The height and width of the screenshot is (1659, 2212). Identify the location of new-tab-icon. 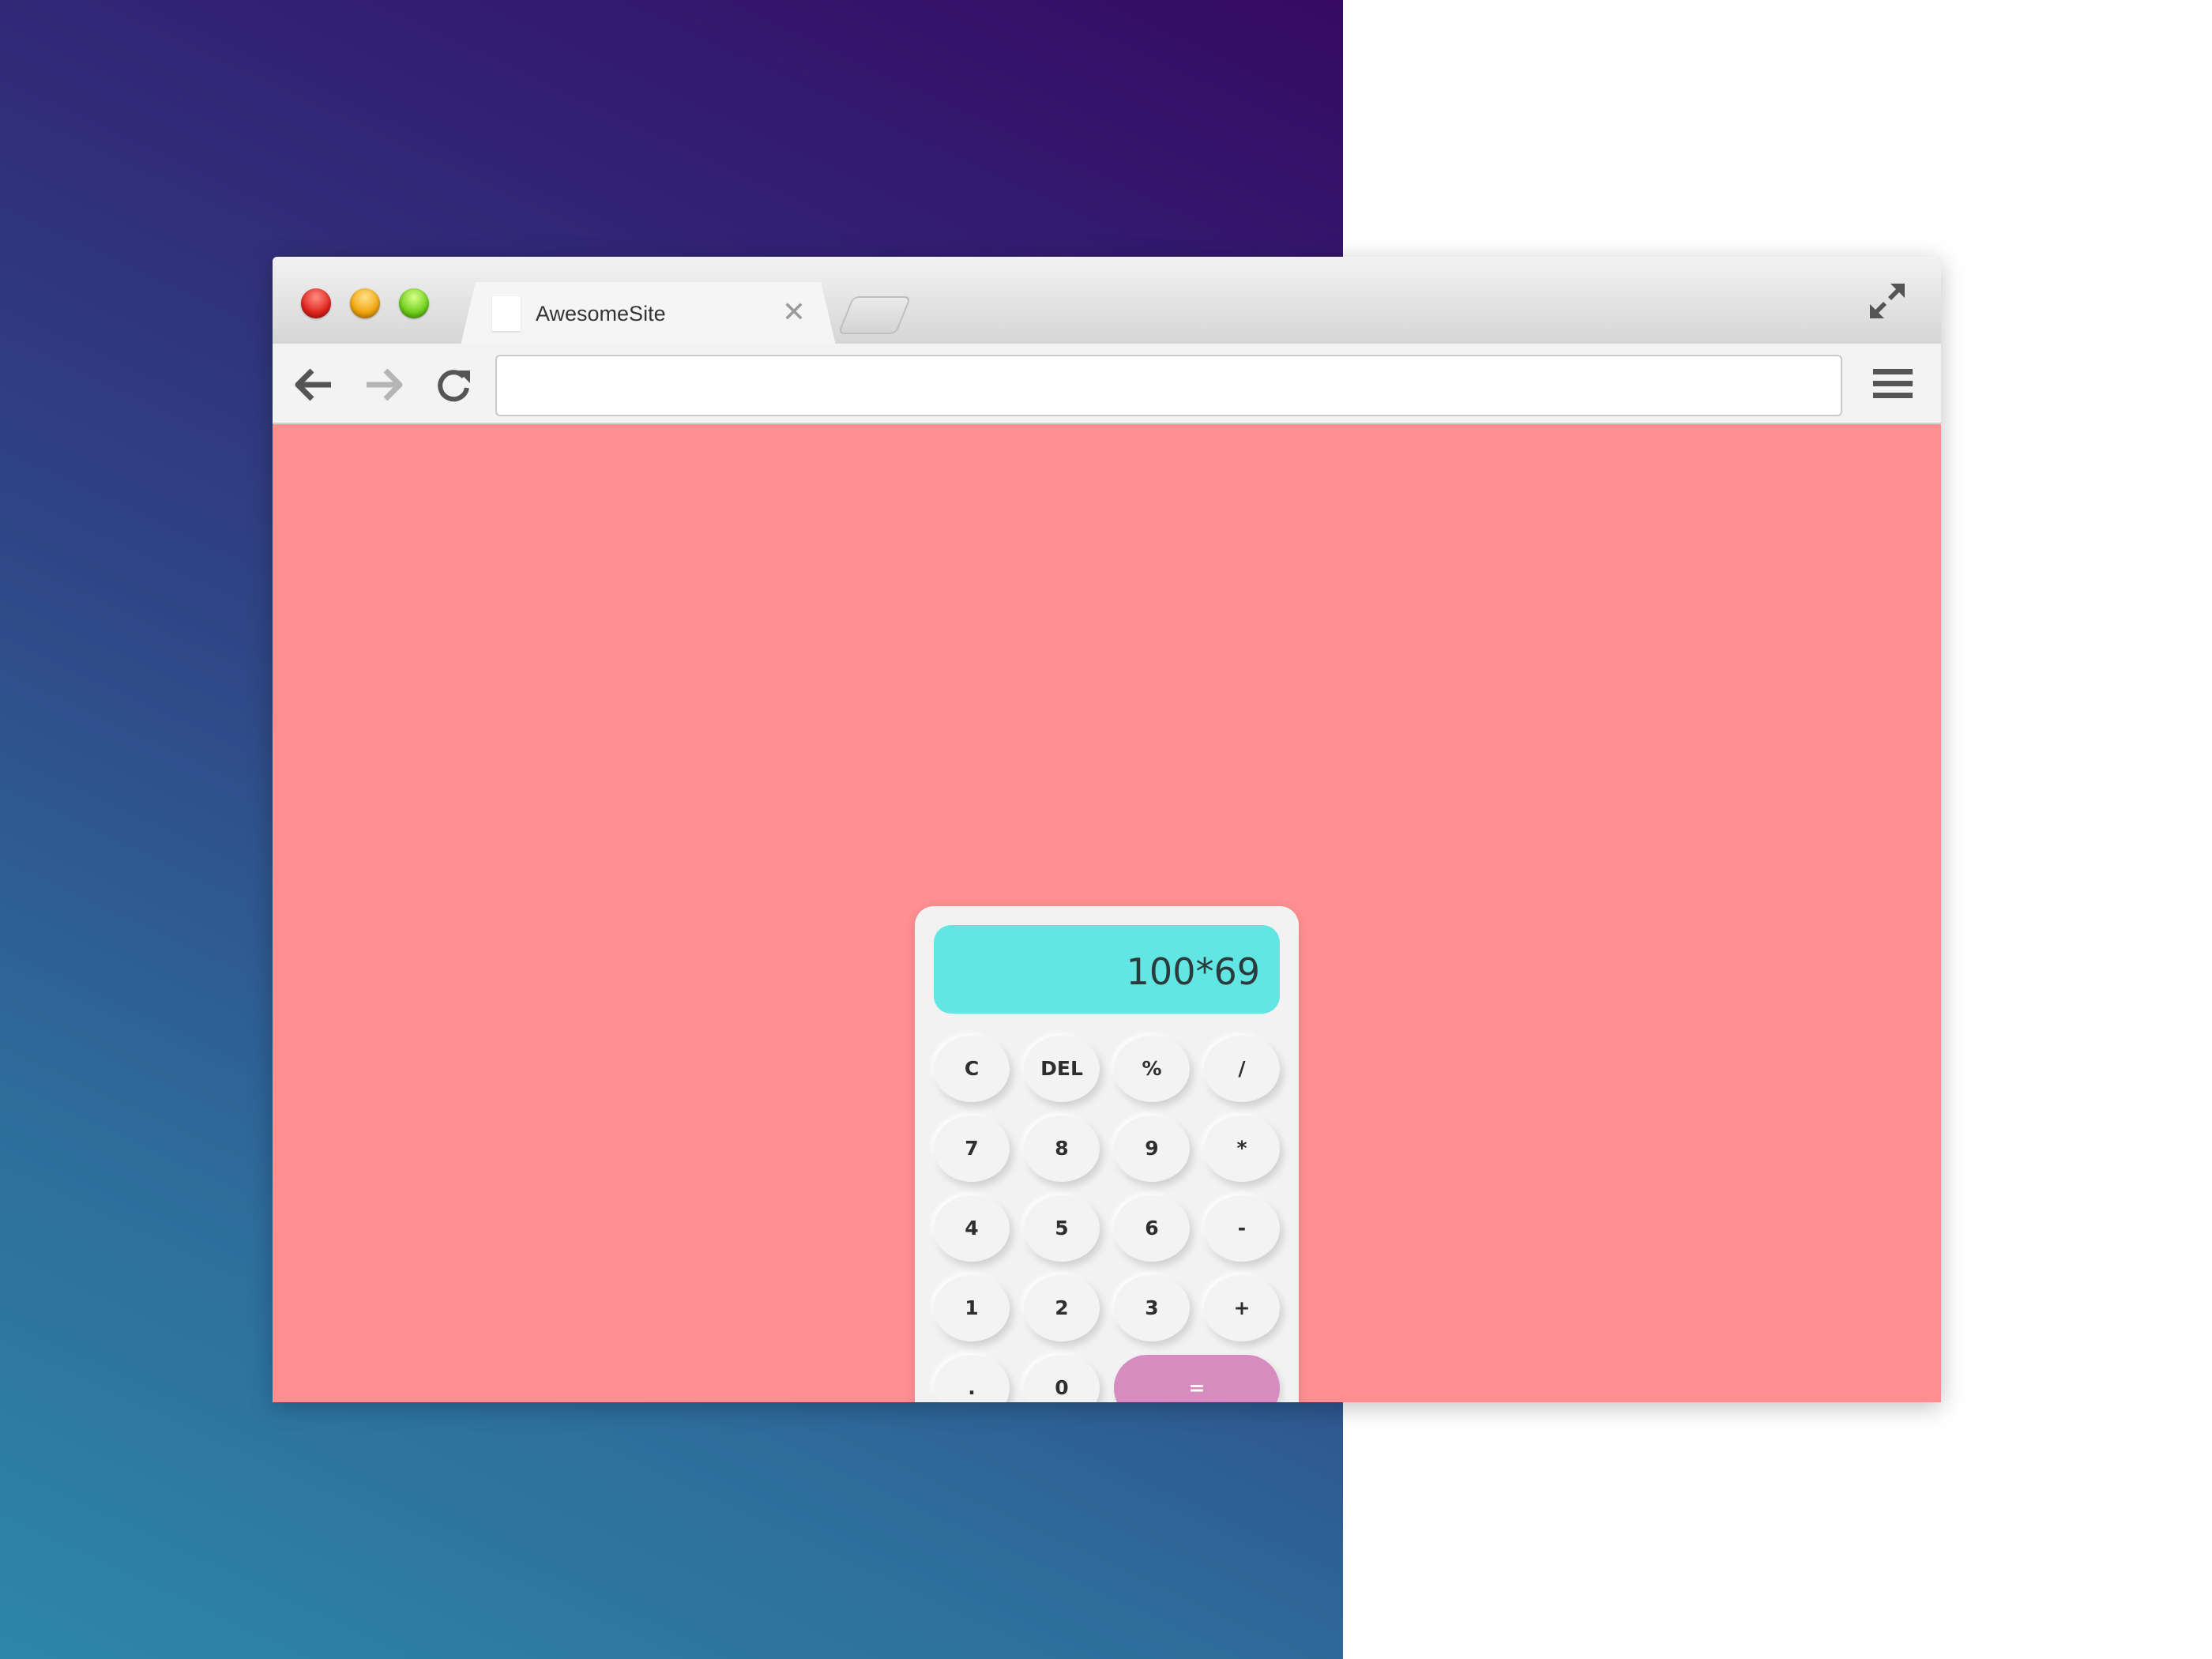
(875, 315).